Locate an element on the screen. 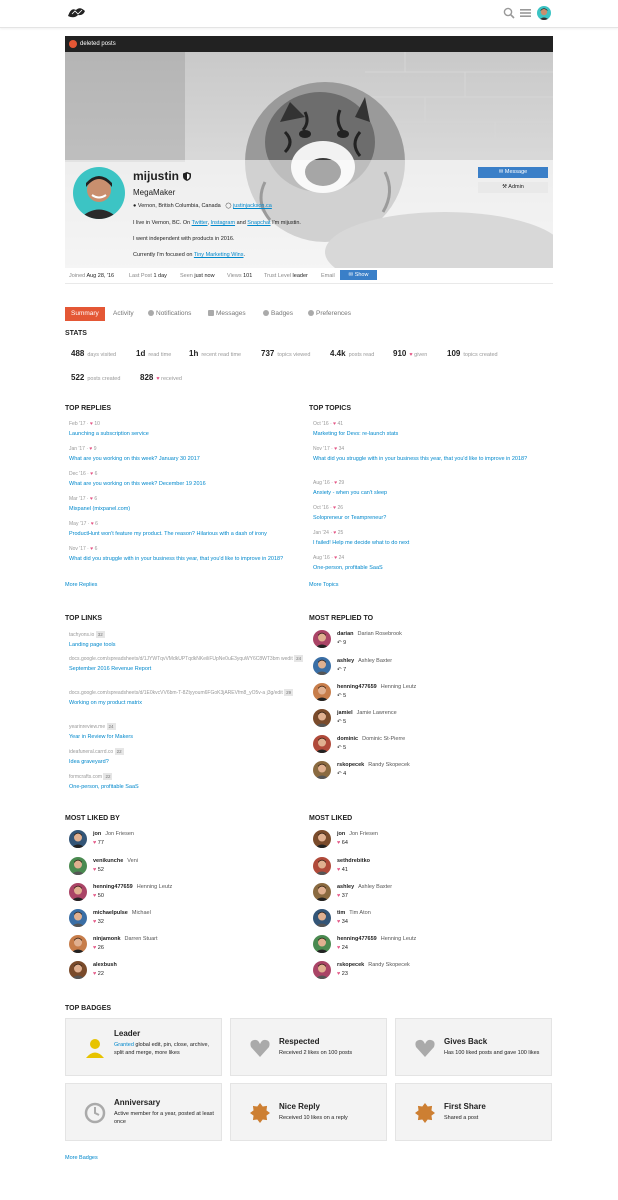 This screenshot has height=1200, width=618. deleted-posts-bar: deleted posts is located at coordinates (309, 44).